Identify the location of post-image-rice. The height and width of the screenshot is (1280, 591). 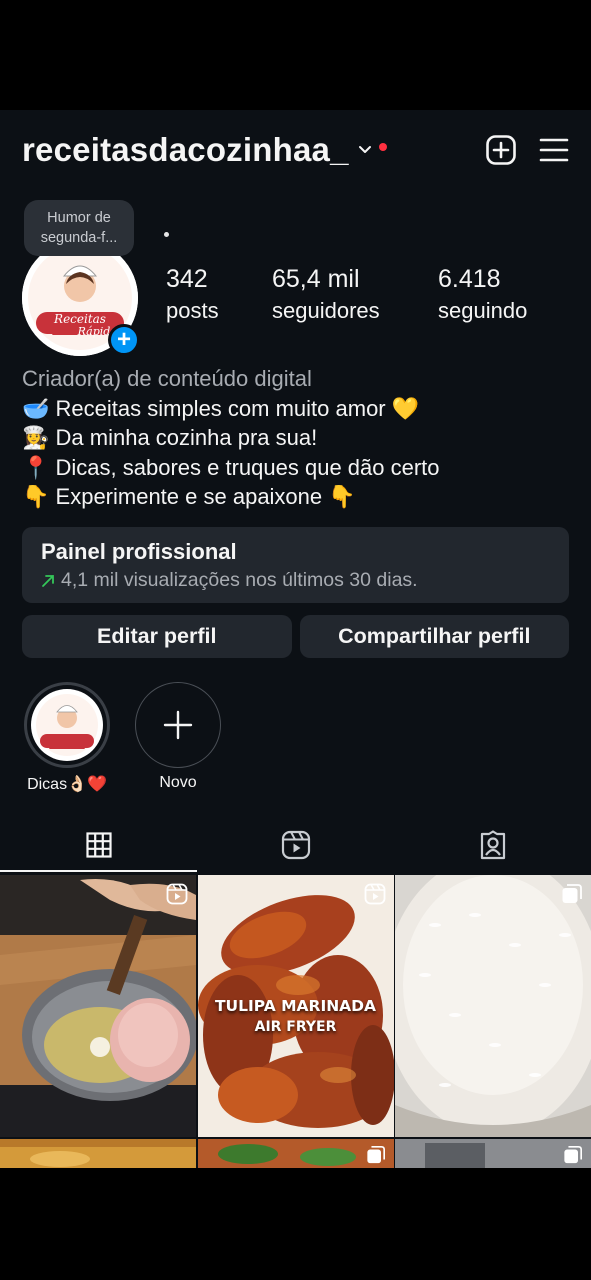
(493, 1006).